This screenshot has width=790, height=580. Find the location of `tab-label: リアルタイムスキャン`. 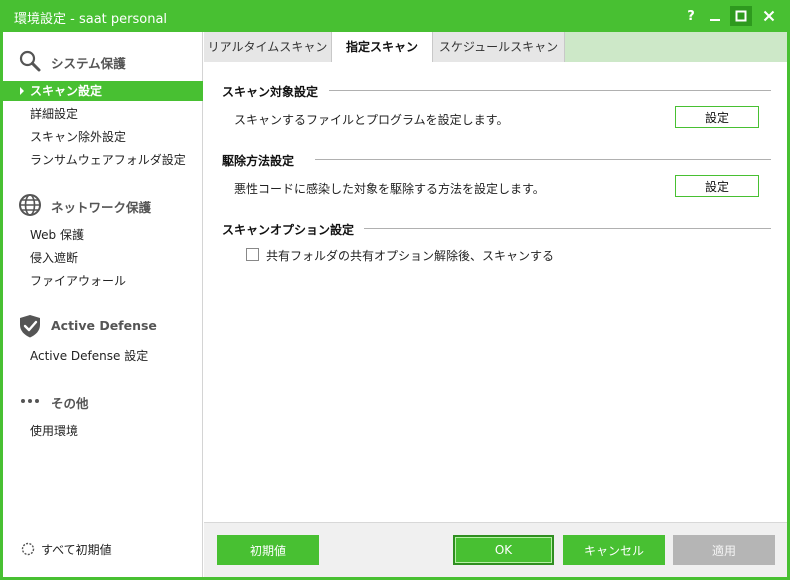

tab-label: リアルタイムスキャン is located at coordinates (267, 47).